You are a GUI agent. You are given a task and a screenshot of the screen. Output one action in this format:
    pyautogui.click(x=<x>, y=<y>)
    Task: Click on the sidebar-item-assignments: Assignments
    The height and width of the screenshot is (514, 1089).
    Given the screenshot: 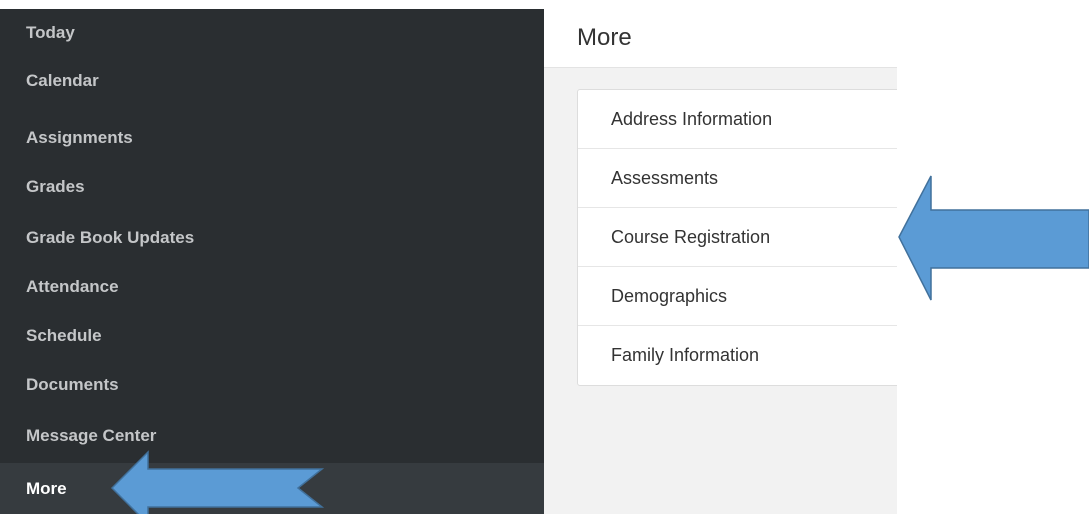 What is the action you would take?
    pyautogui.click(x=272, y=138)
    